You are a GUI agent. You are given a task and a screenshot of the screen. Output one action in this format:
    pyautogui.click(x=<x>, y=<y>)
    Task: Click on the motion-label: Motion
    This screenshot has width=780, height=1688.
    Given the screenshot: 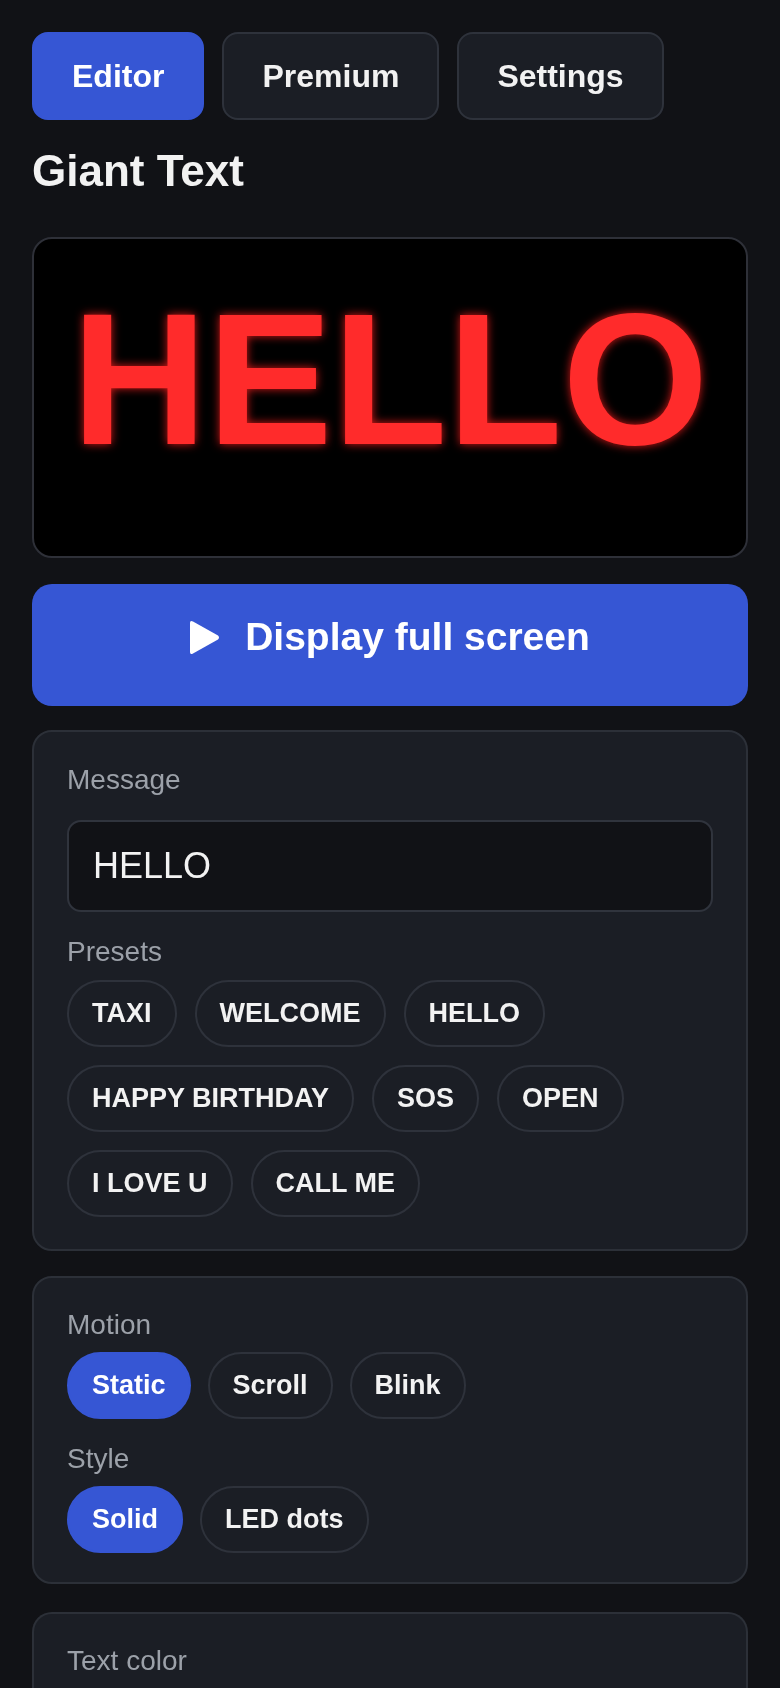 What is the action you would take?
    pyautogui.click(x=109, y=1325)
    